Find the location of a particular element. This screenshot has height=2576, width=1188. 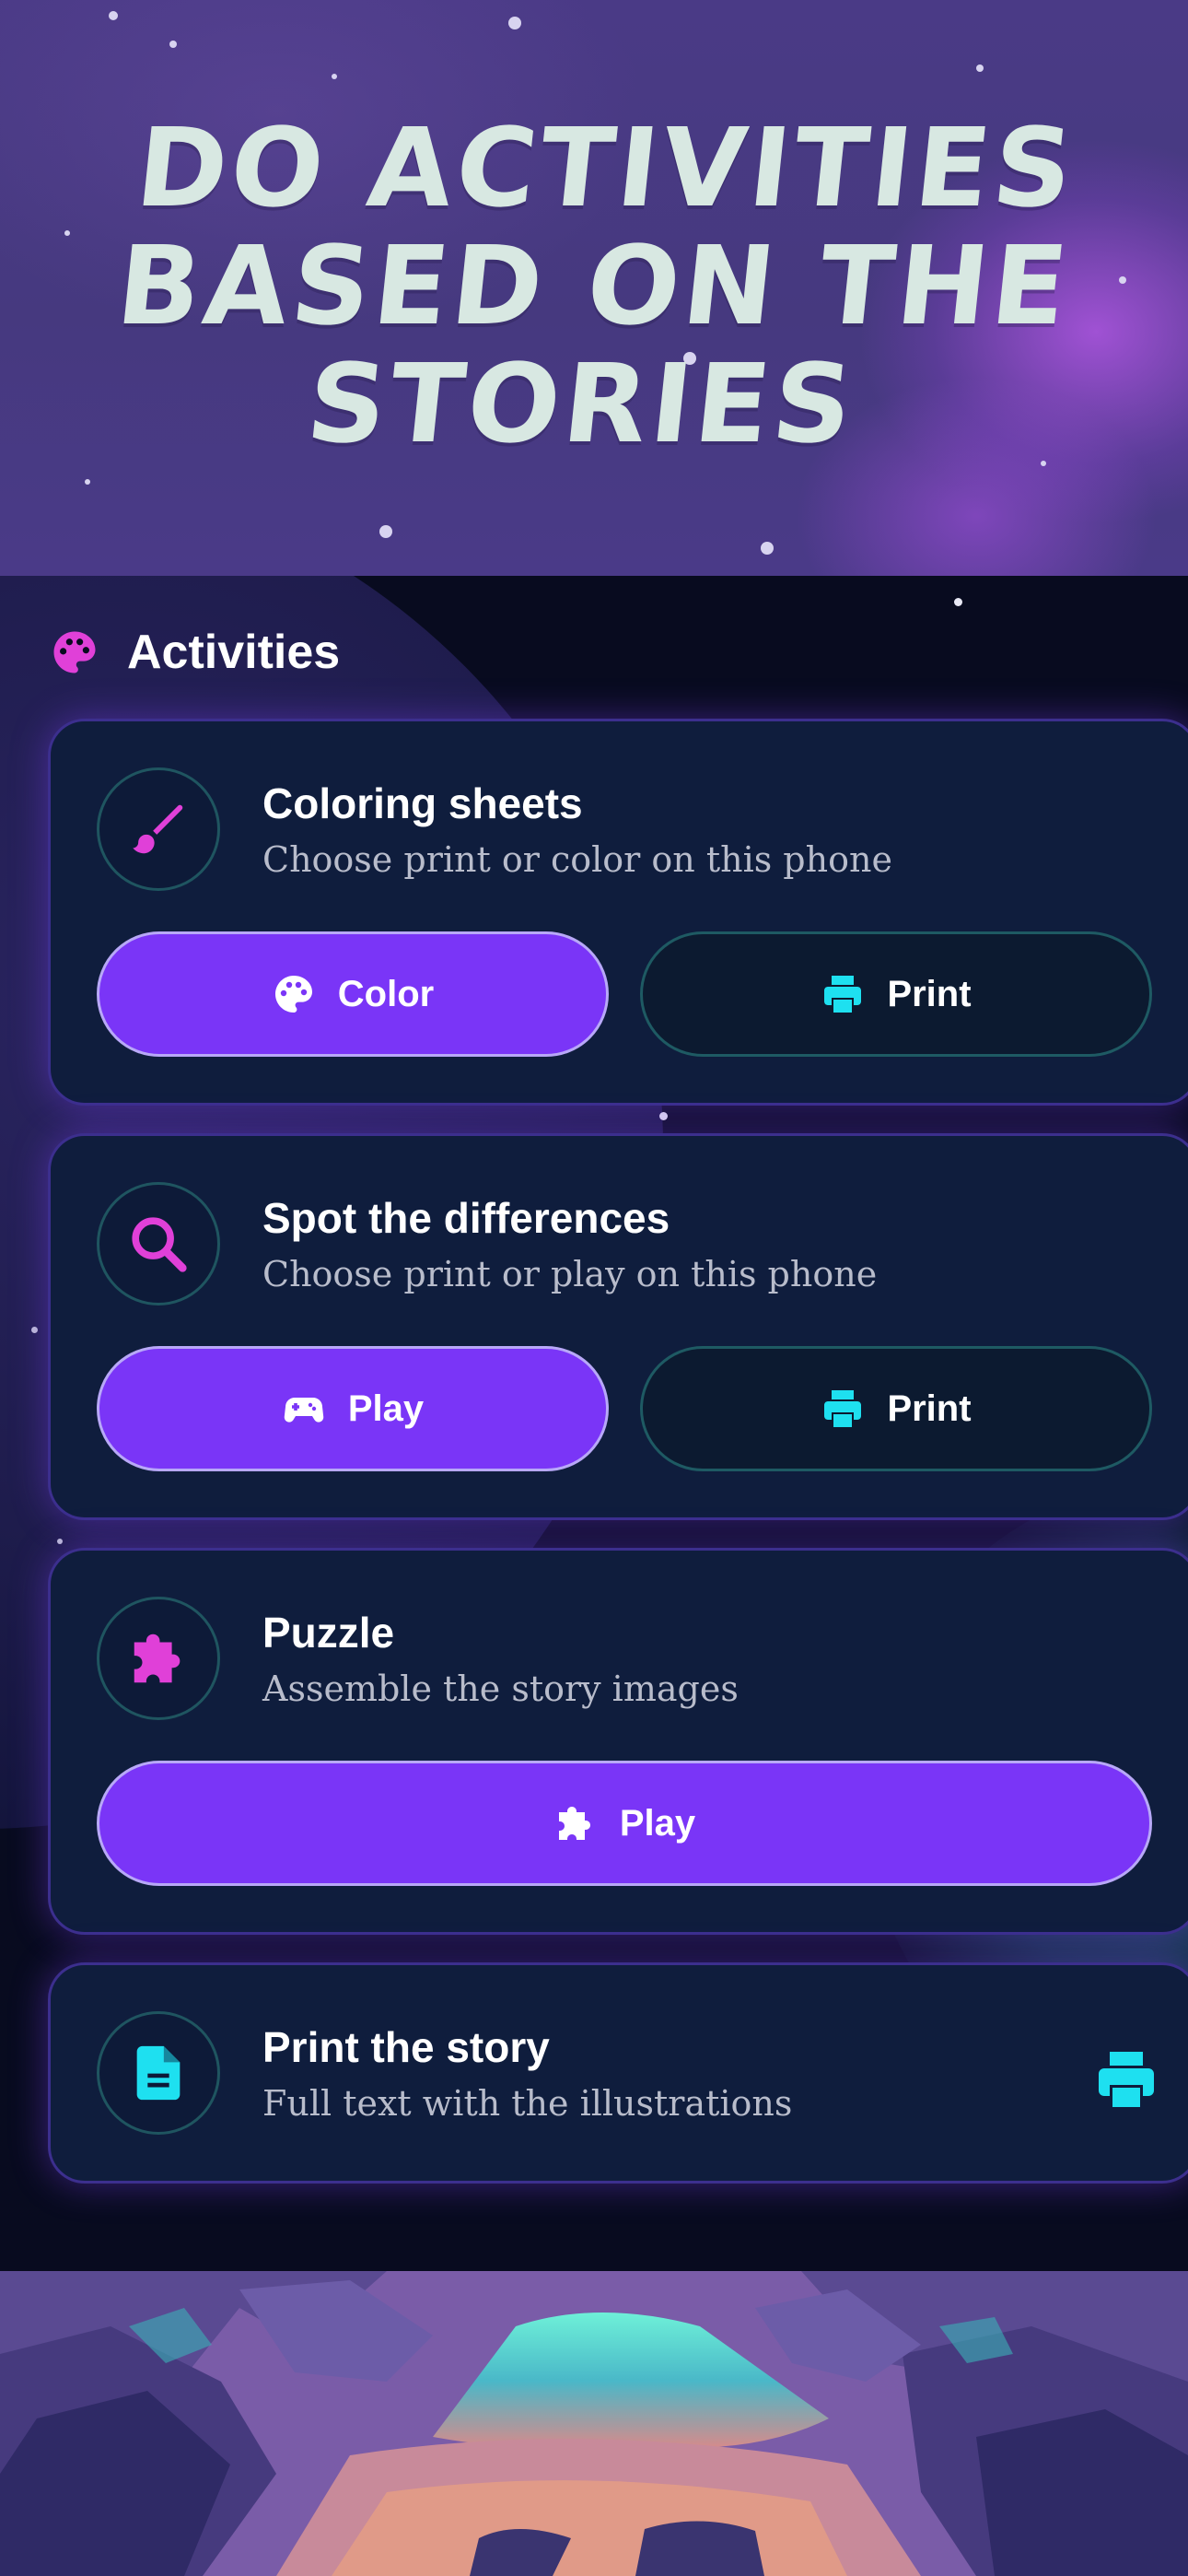

landscape-illustration is located at coordinates (594, 2423).